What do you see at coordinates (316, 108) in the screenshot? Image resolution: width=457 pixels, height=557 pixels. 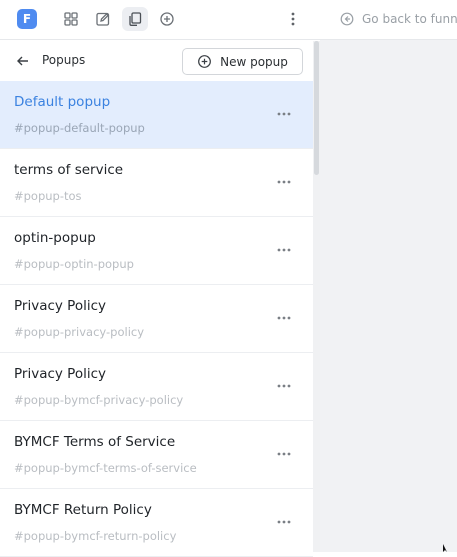 I see `scrollbar-thumb` at bounding box center [316, 108].